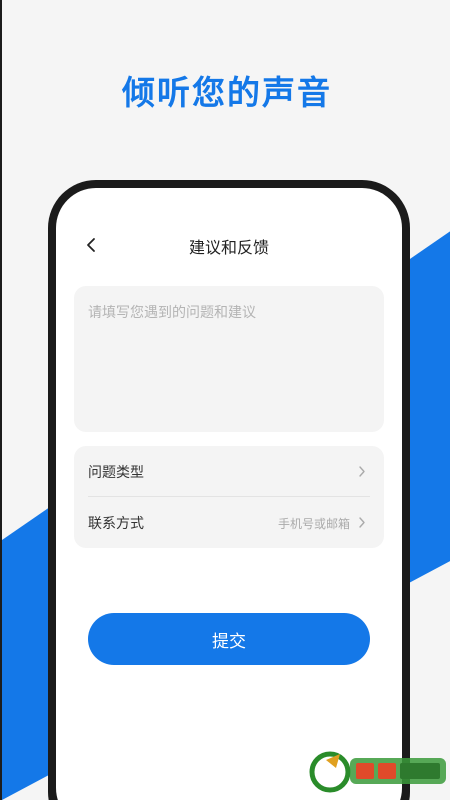 The height and width of the screenshot is (800, 450). Describe the element at coordinates (116, 524) in the screenshot. I see `option-label: 联系方式` at that location.